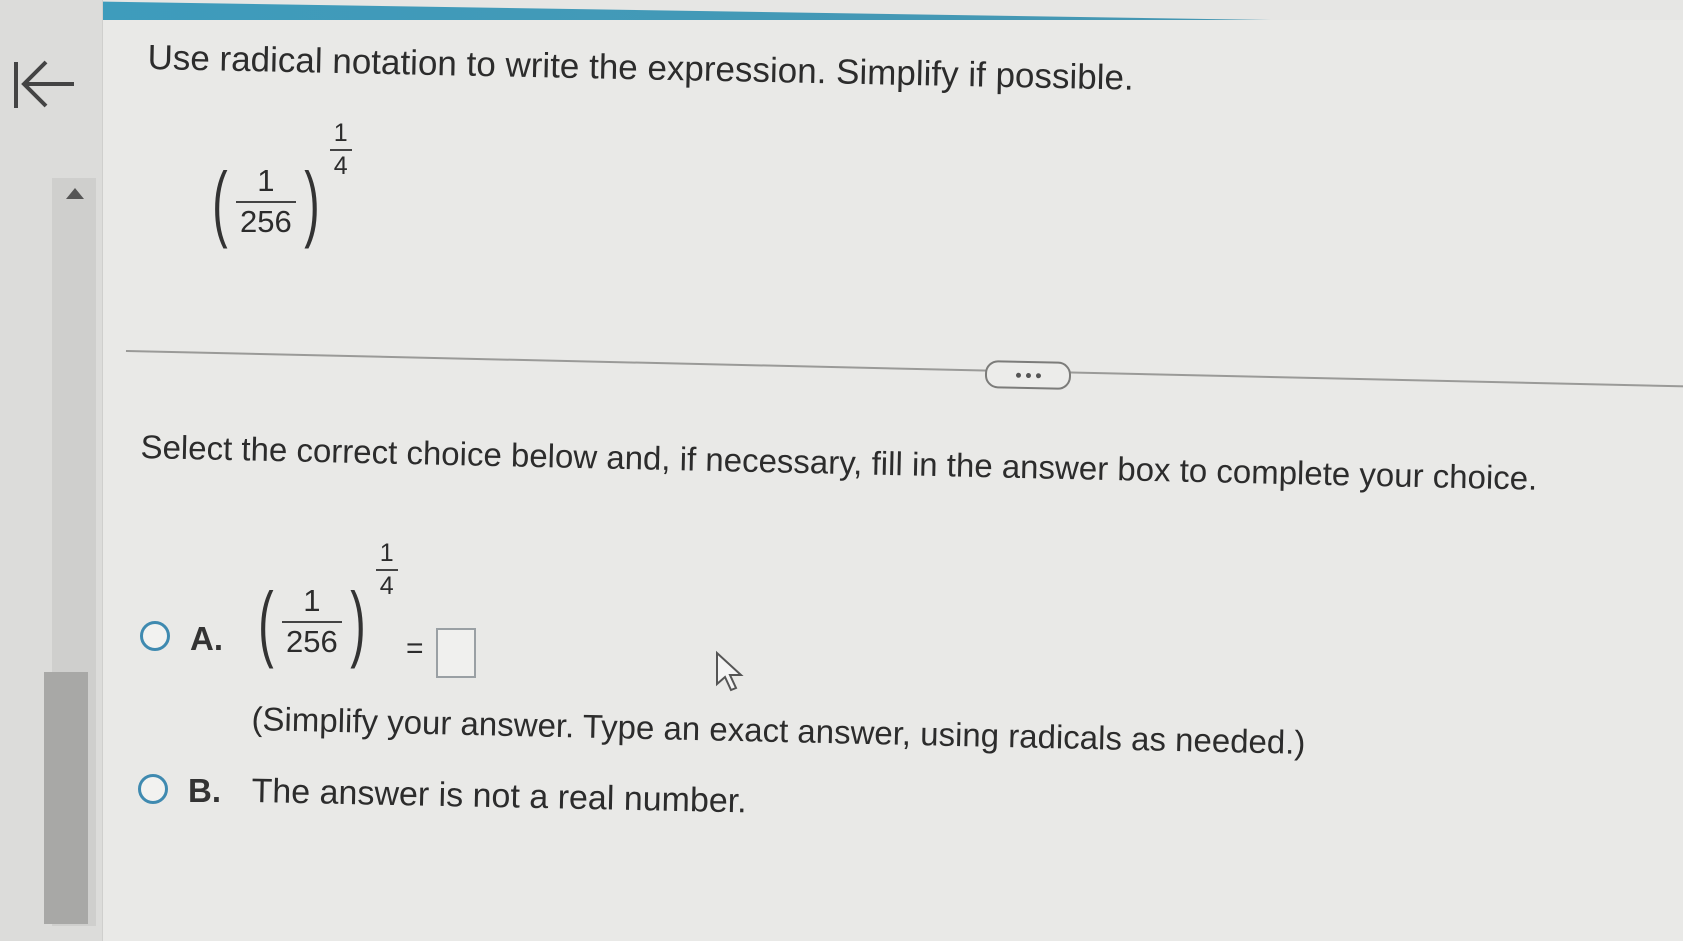 The width and height of the screenshot is (1683, 941). I want to click on choice-a-radio, so click(155, 636).